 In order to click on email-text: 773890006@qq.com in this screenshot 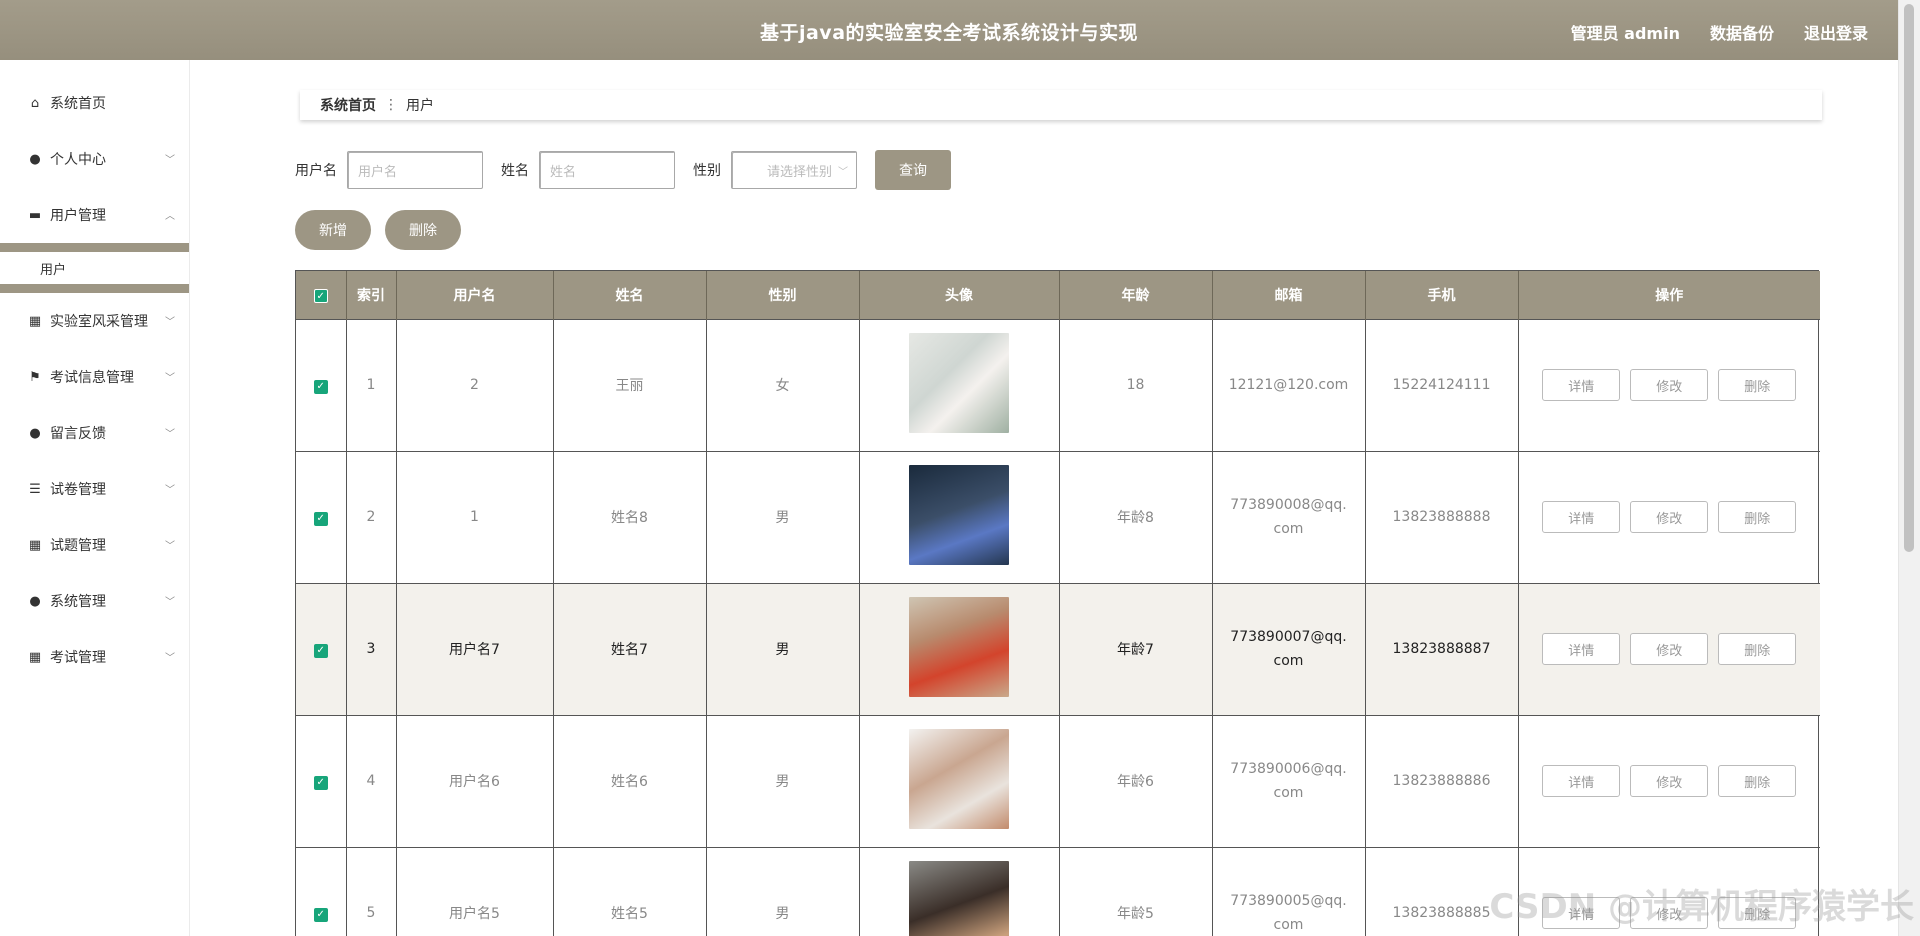, I will do `click(1288, 781)`.